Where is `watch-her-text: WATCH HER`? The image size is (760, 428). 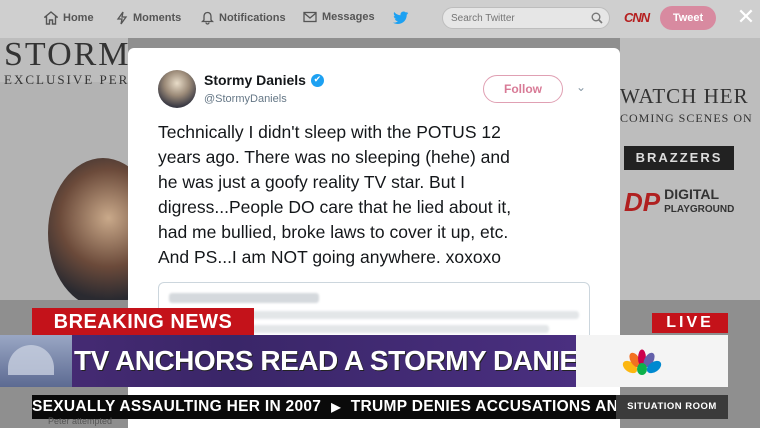
watch-her-text: WATCH HER is located at coordinates (684, 96).